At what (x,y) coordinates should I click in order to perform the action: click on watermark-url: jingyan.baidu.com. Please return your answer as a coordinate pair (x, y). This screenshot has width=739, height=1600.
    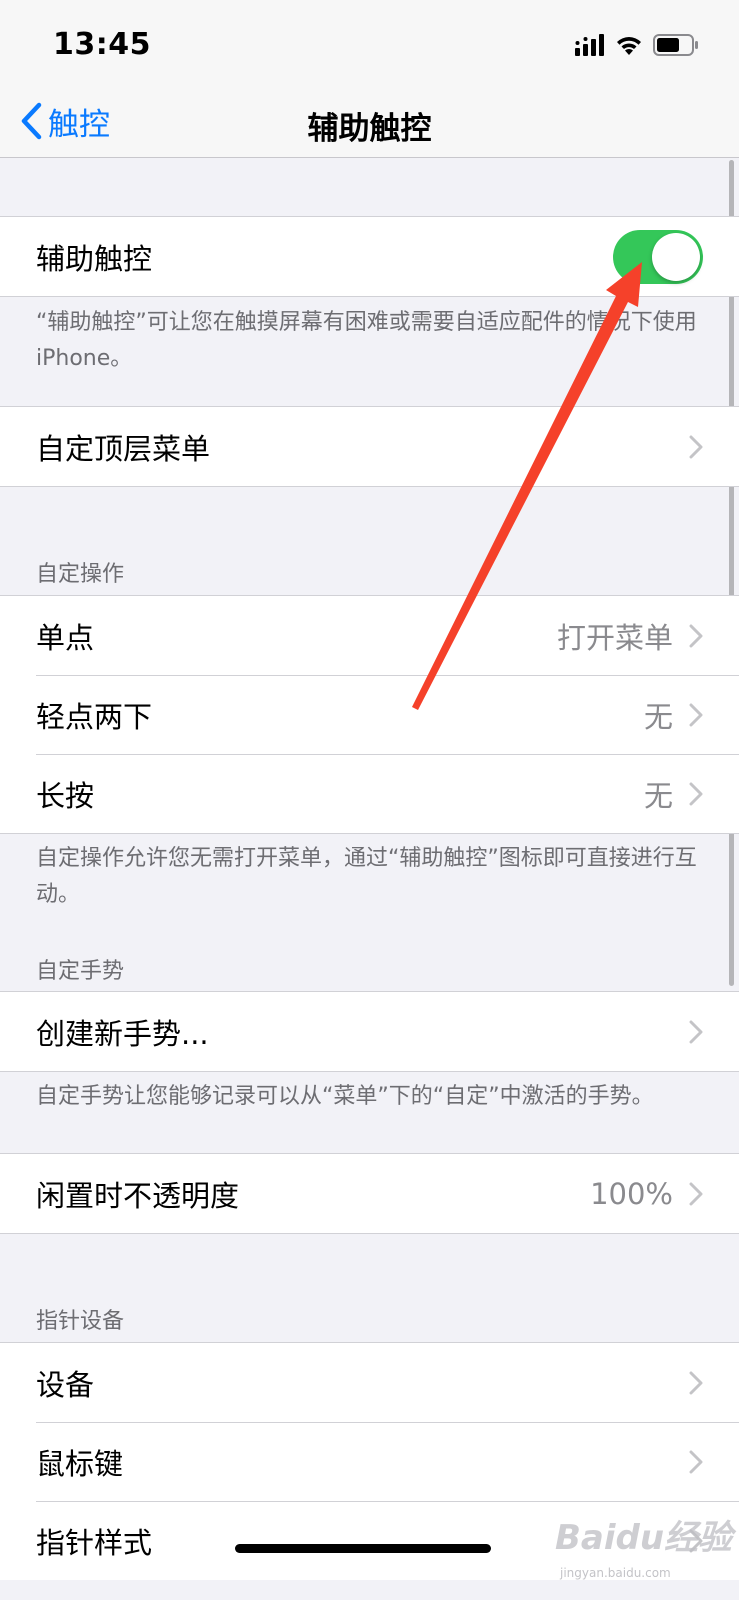
    Looking at the image, I should click on (615, 1573).